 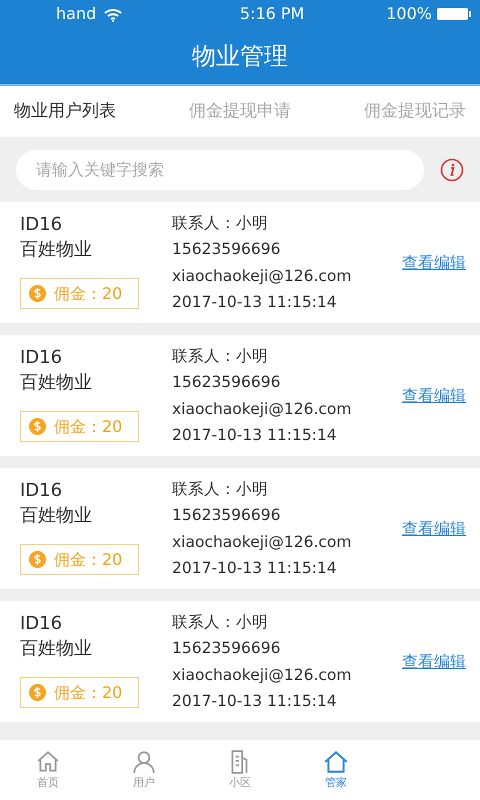 I want to click on tab: 佣金提现申请, so click(x=240, y=111).